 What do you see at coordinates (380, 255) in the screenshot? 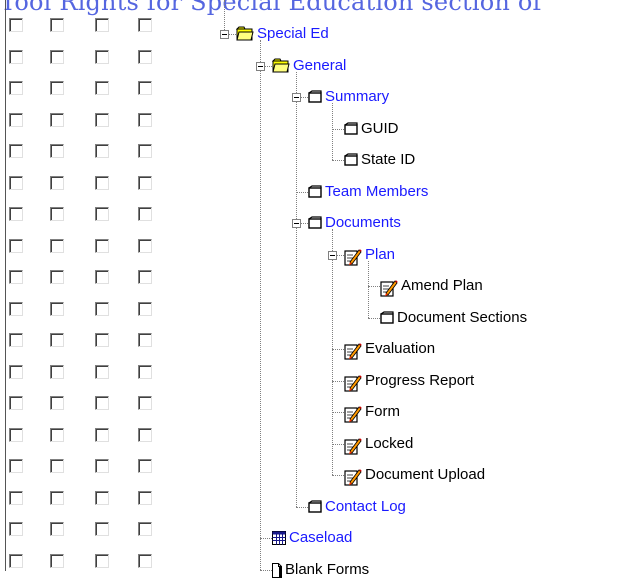
I see `tree-node-label: Plan` at bounding box center [380, 255].